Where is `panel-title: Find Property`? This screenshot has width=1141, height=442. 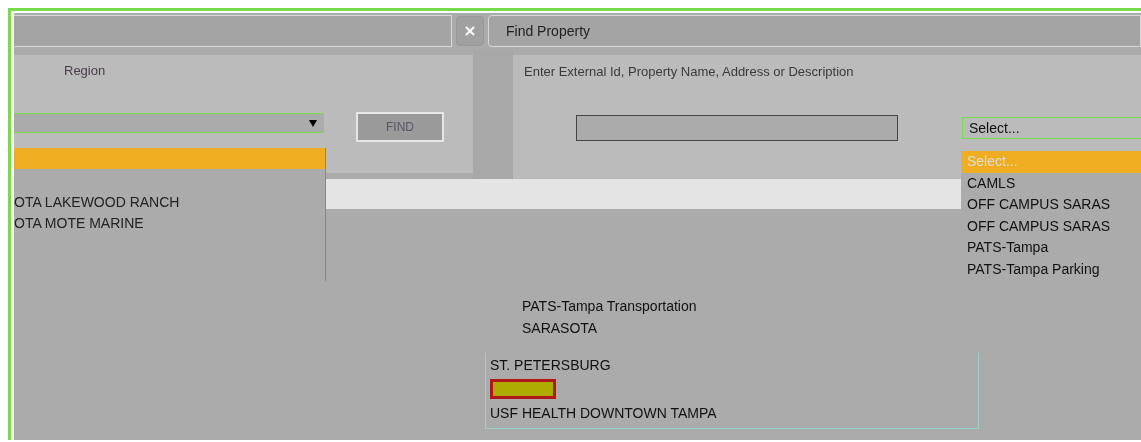
panel-title: Find Property is located at coordinates (548, 31).